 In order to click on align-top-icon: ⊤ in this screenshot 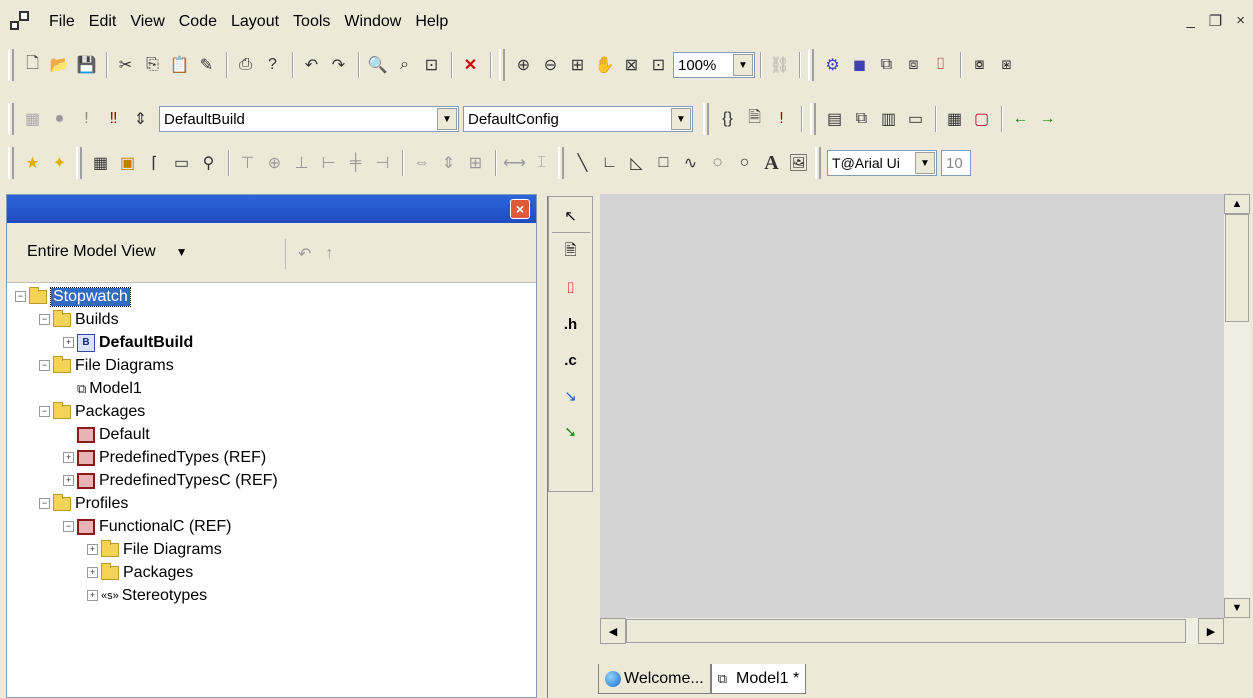, I will do `click(247, 163)`.